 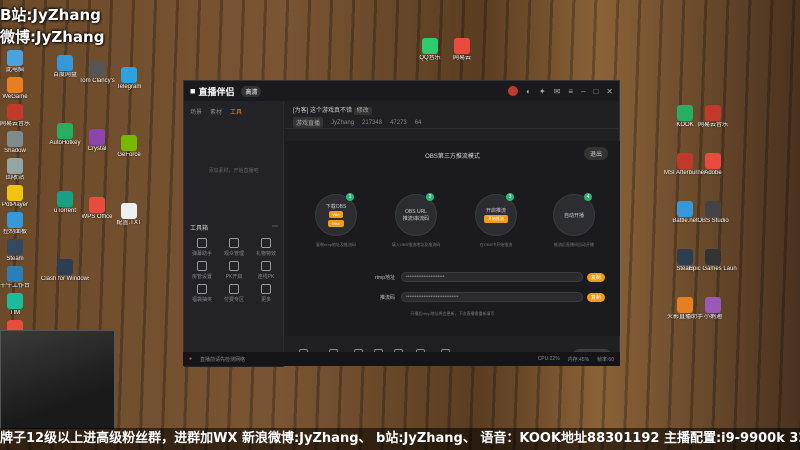 I want to click on tool-item: 连线PK, so click(x=266, y=270).